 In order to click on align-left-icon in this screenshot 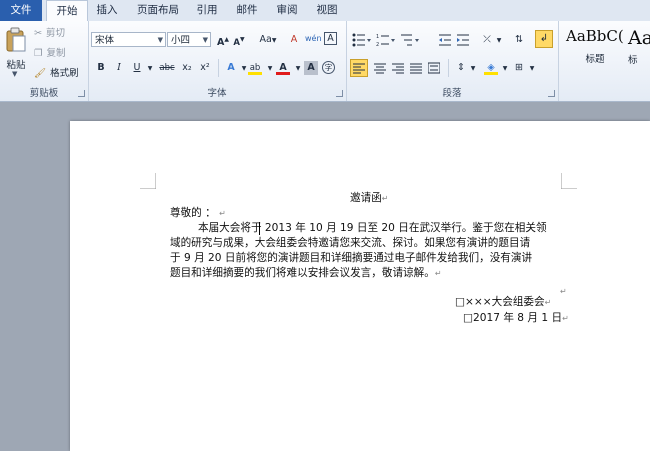, I will do `click(359, 68)`.